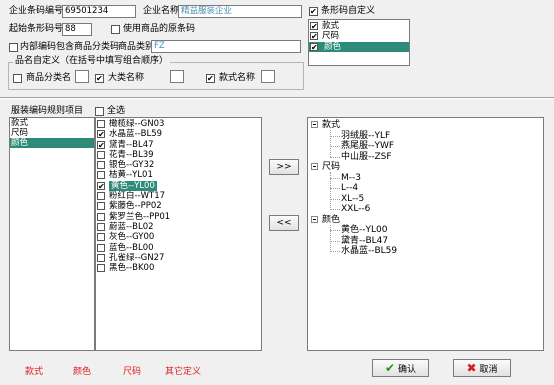  What do you see at coordinates (352, 199) in the screenshot?
I see `tree-leaf: XL--5` at bounding box center [352, 199].